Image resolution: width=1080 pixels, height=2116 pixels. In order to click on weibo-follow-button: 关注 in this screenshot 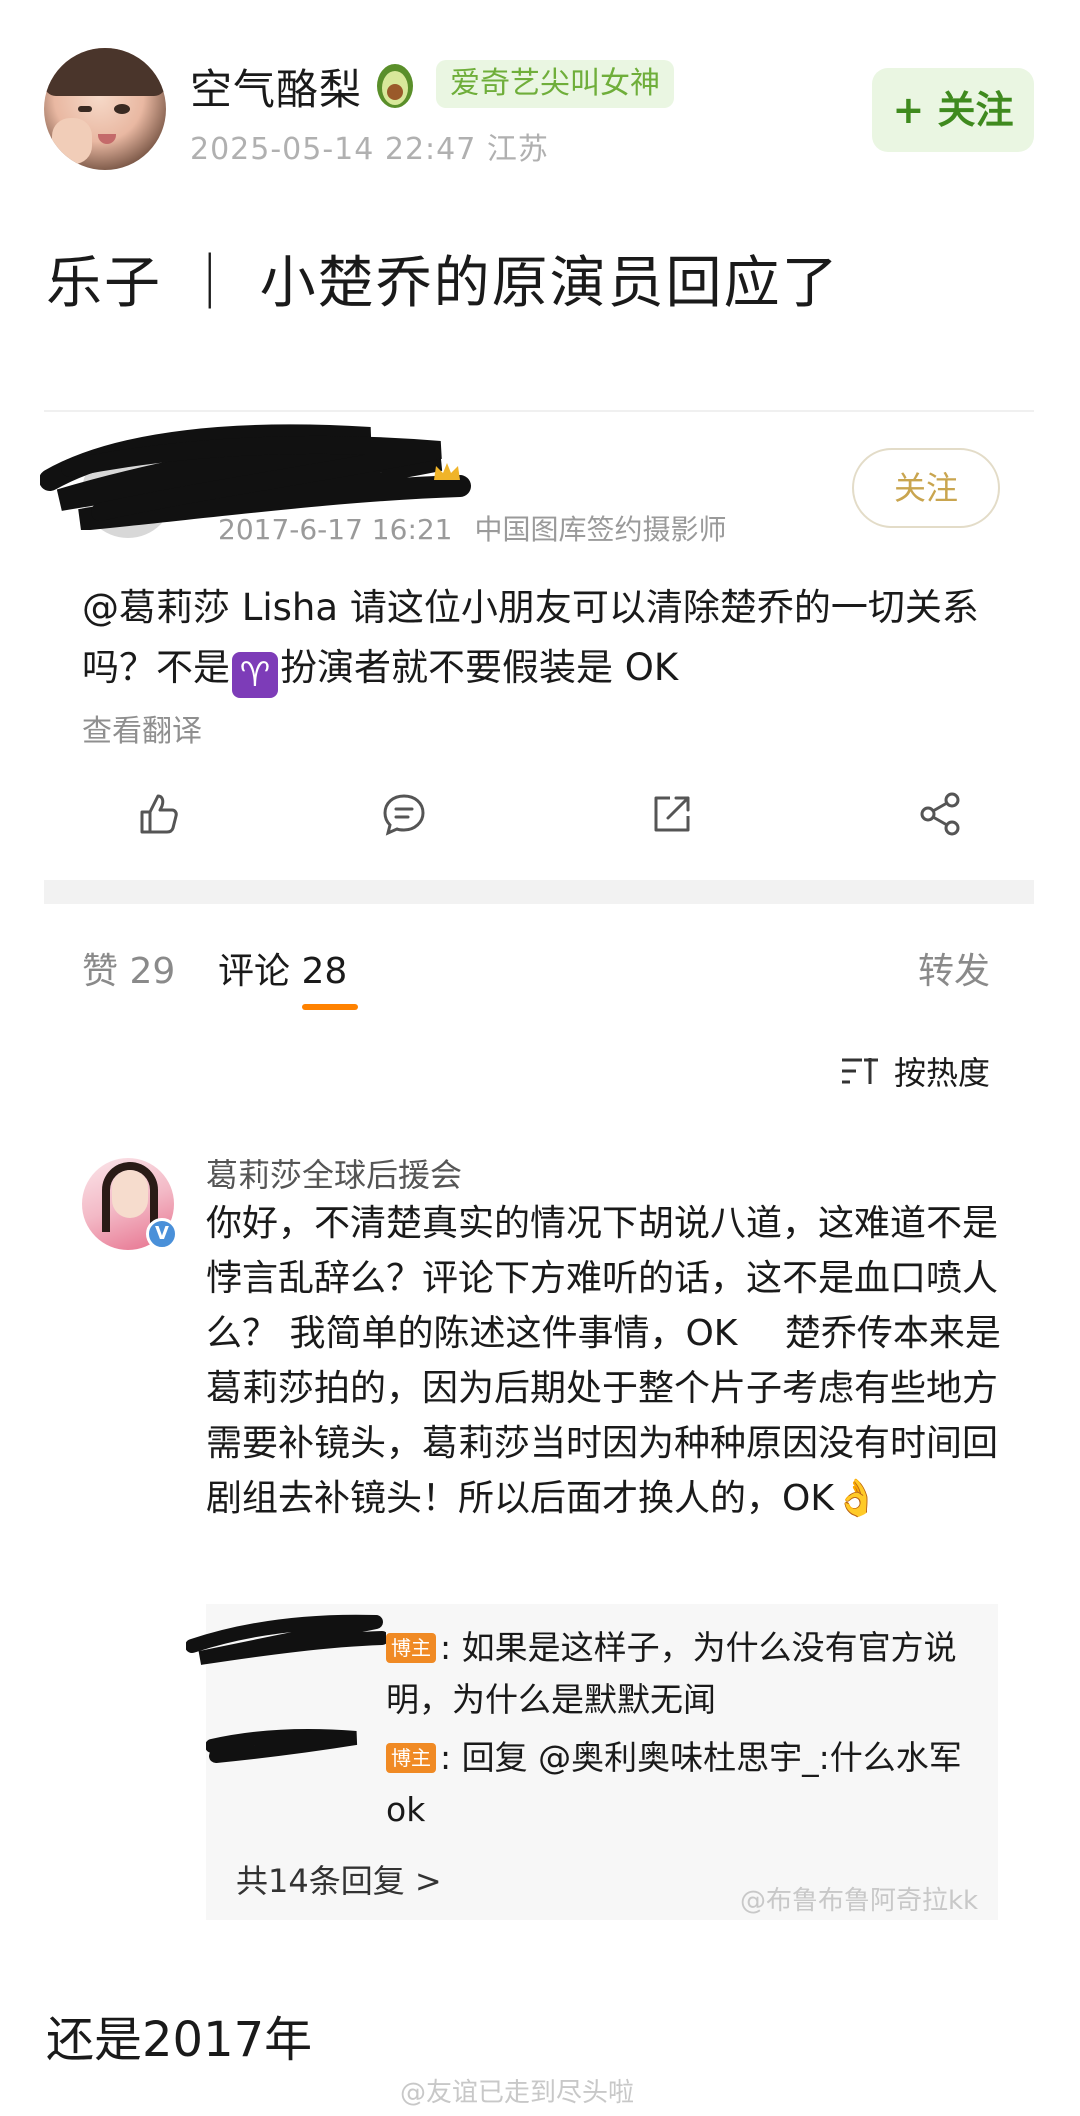, I will do `click(926, 488)`.